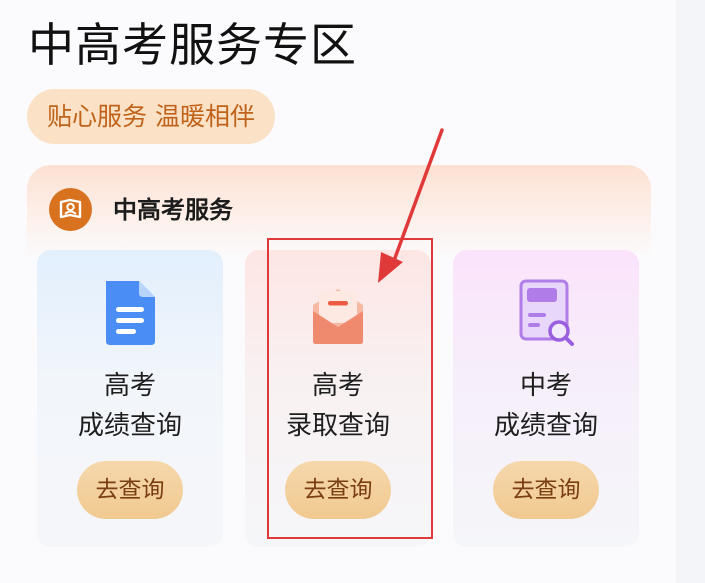  What do you see at coordinates (173, 210) in the screenshot?
I see `section-title: 中高考服务` at bounding box center [173, 210].